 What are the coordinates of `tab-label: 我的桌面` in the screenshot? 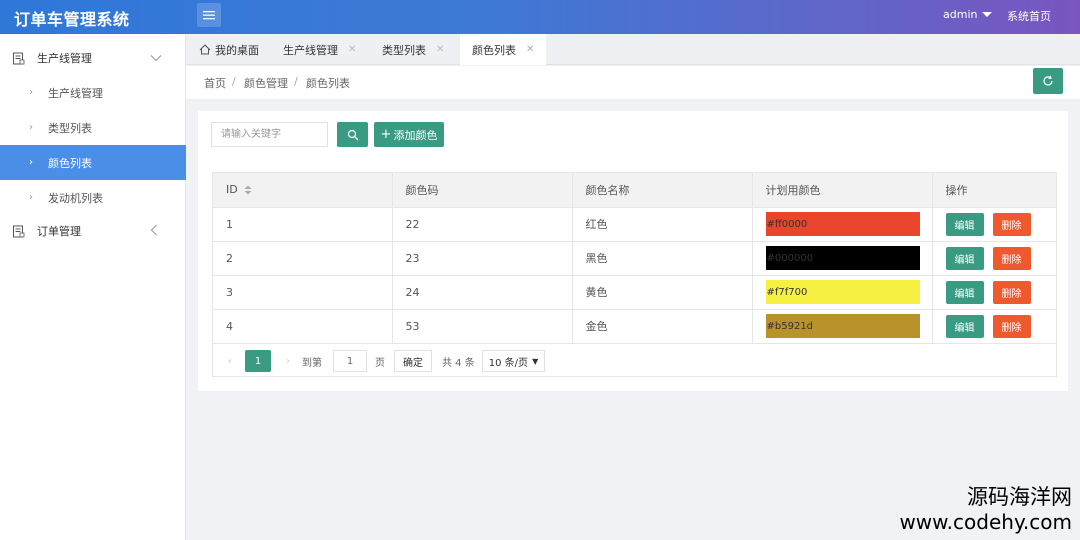 It's located at (237, 50).